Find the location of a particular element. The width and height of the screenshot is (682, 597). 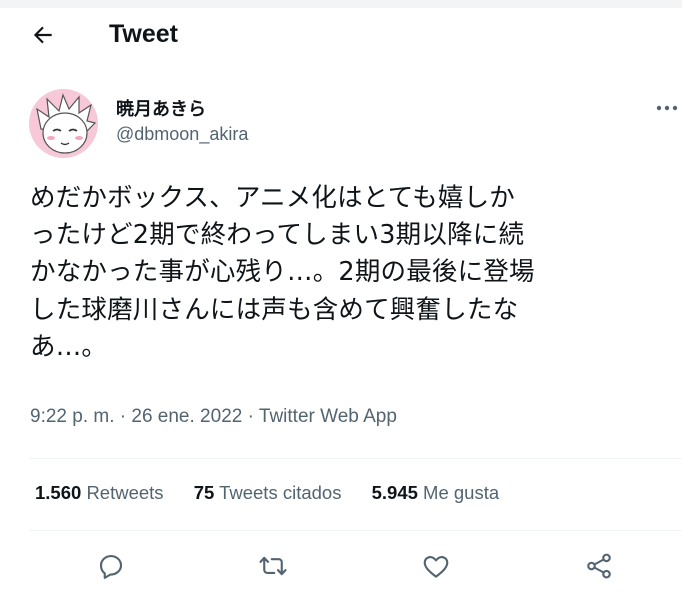

like-button is located at coordinates (436, 566).